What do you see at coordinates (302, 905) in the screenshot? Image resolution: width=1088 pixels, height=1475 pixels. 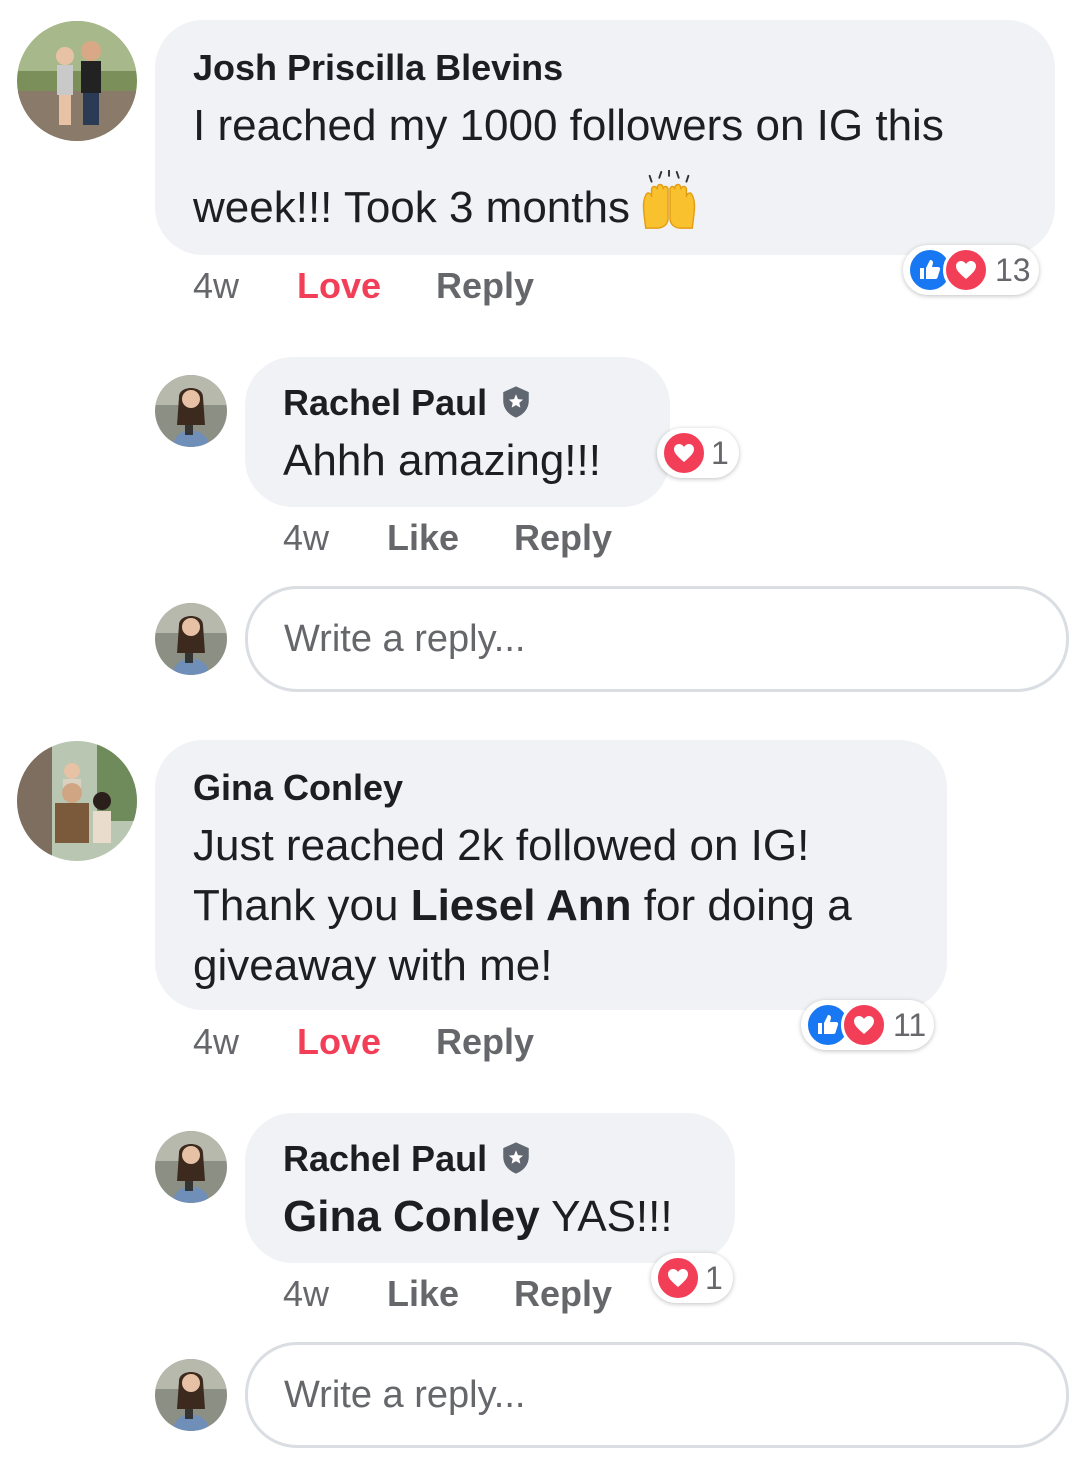 I see `comment-text-span: Thank you` at bounding box center [302, 905].